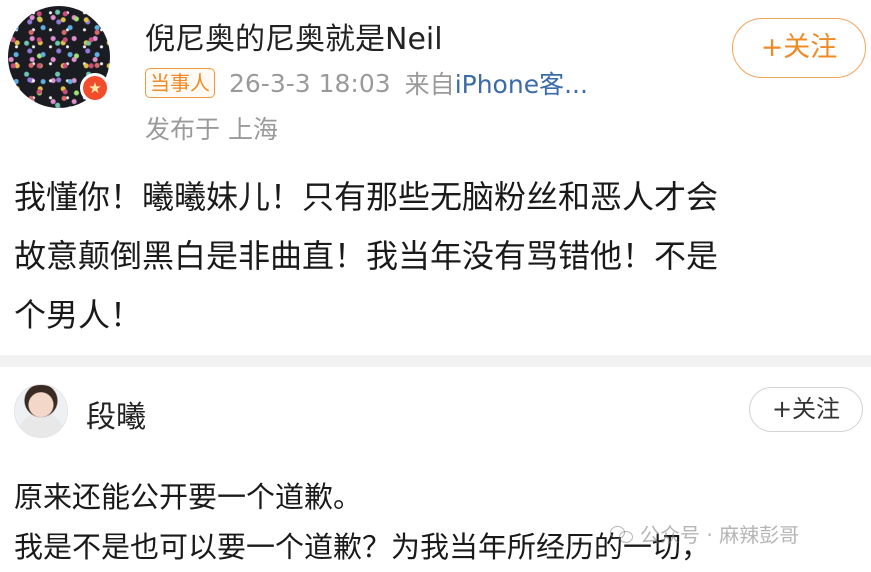  What do you see at coordinates (362, 522) in the screenshot?
I see `comment-text: 原来还能公开要一个道歉。 我是不是也可以要一个道歉？为我当年所经历的一切，` at bounding box center [362, 522].